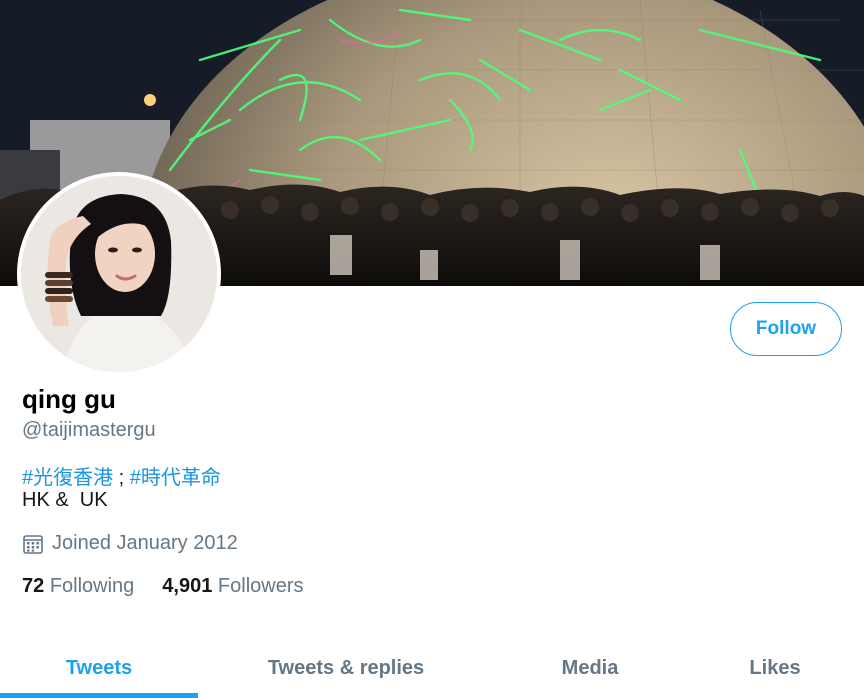 The image size is (864, 698). I want to click on profile-tabs: Tweets Tweets & replies Media Likes, so click(432, 668).